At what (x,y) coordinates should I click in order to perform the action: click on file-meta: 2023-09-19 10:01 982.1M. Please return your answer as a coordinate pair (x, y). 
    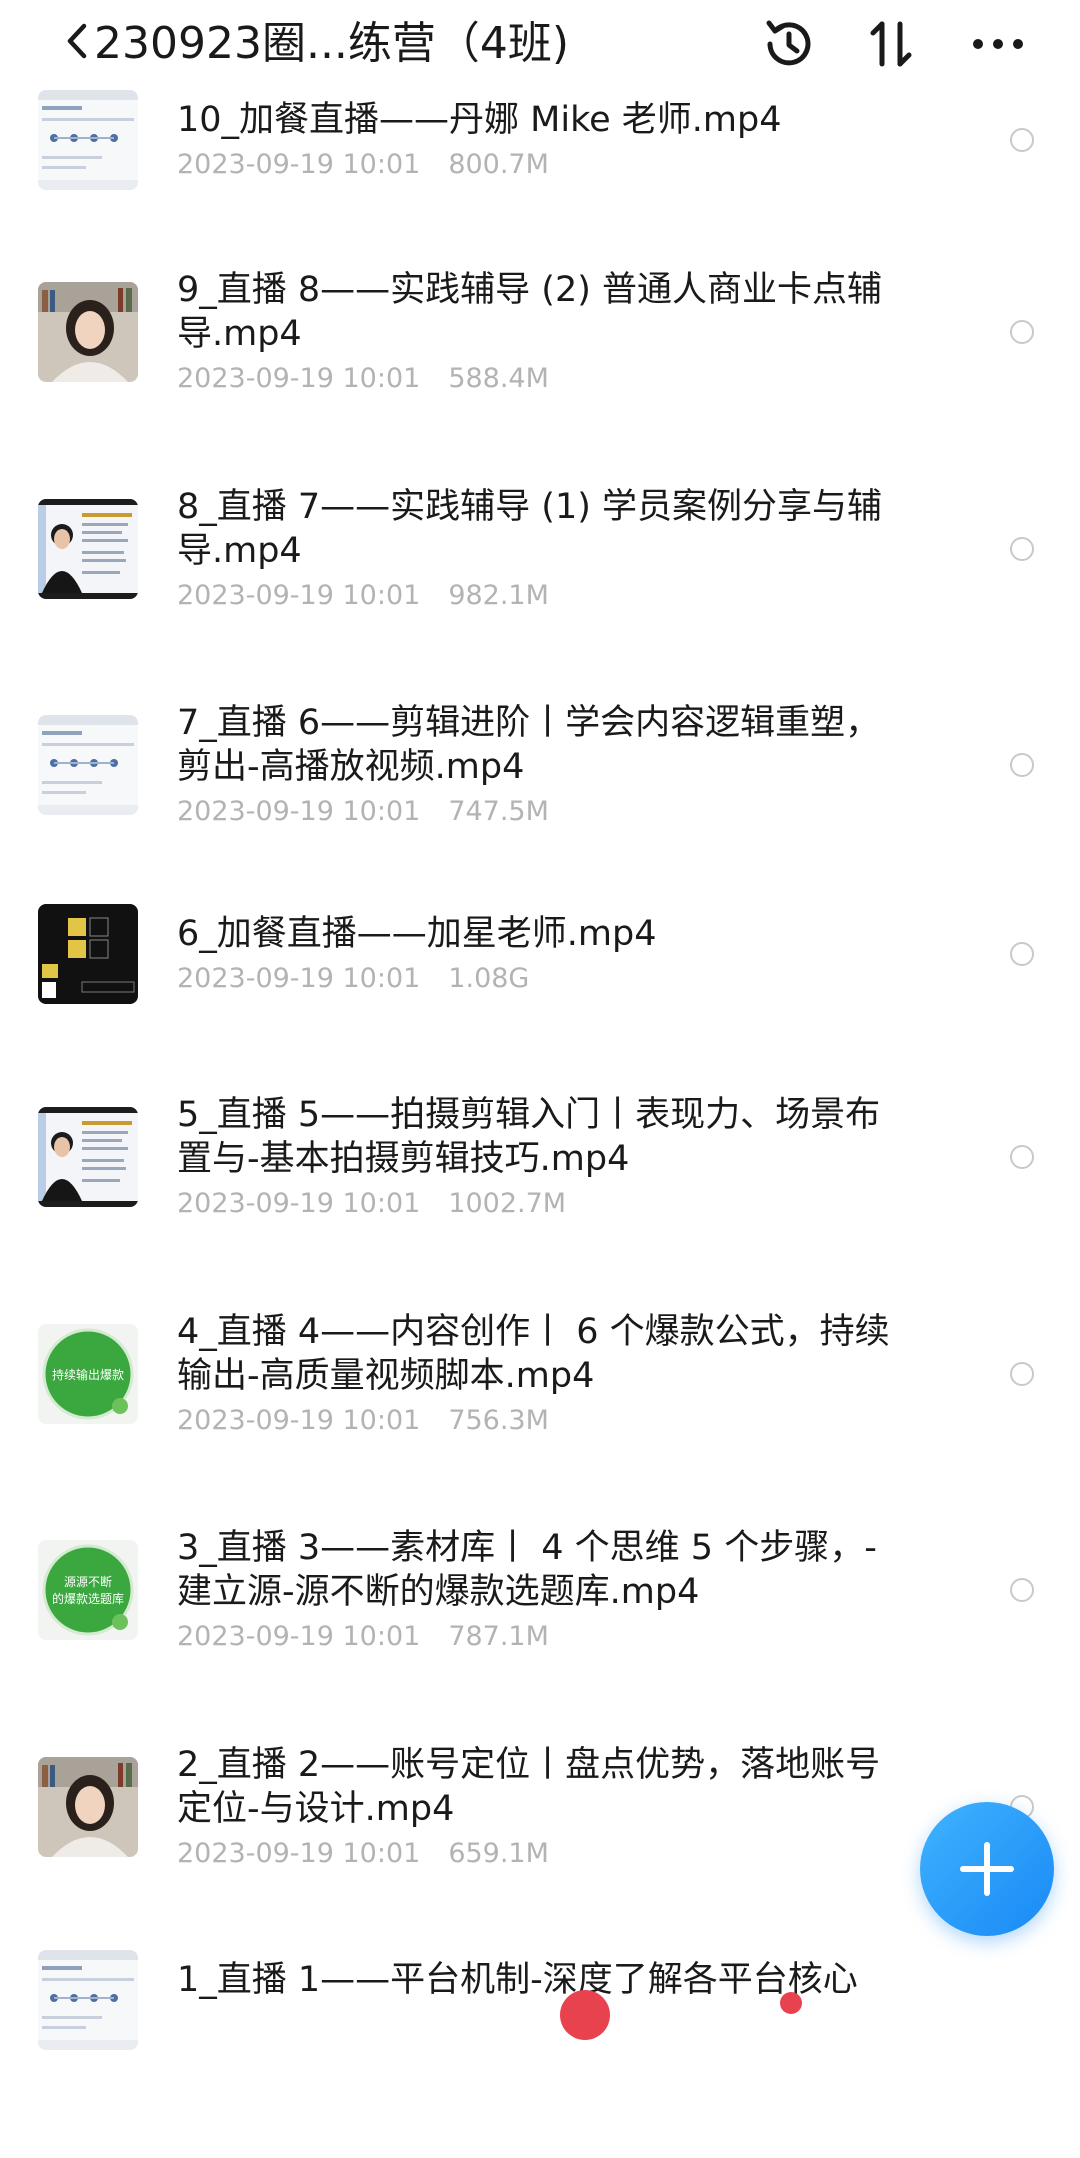
    Looking at the image, I should click on (363, 596).